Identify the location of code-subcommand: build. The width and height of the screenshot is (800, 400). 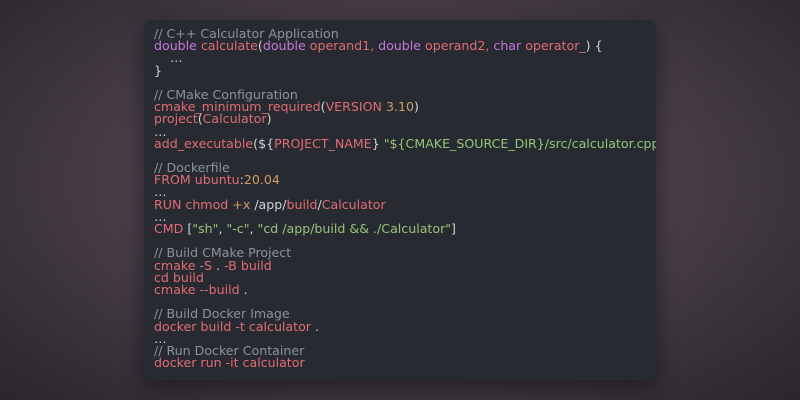
(218, 326).